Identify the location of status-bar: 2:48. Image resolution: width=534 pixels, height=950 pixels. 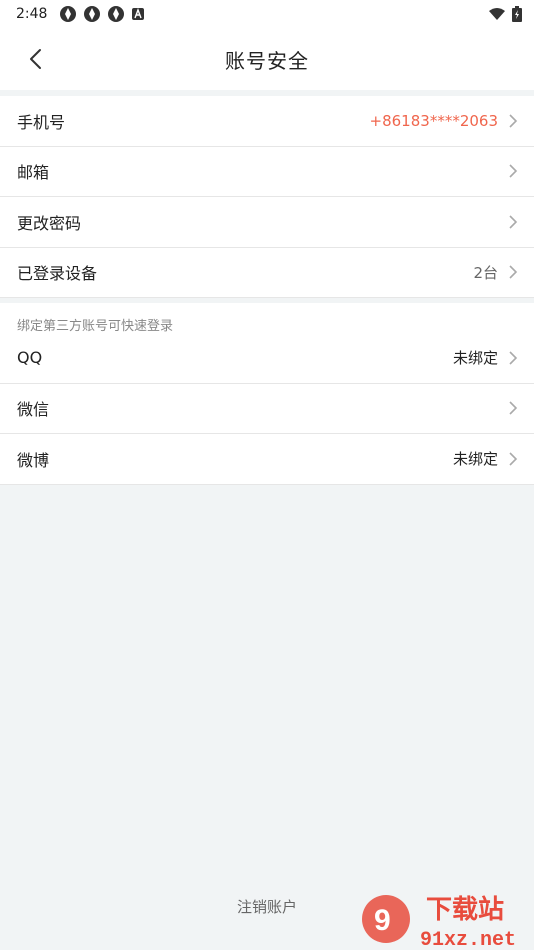
(267, 14).